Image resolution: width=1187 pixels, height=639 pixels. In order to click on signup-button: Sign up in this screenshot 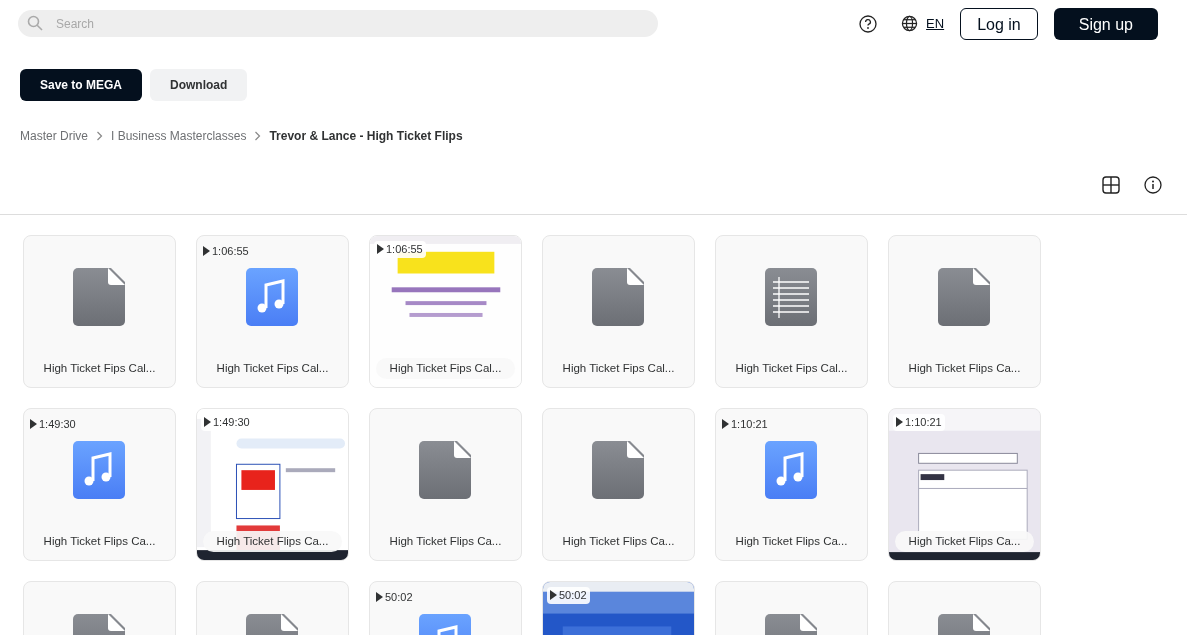, I will do `click(1105, 23)`.